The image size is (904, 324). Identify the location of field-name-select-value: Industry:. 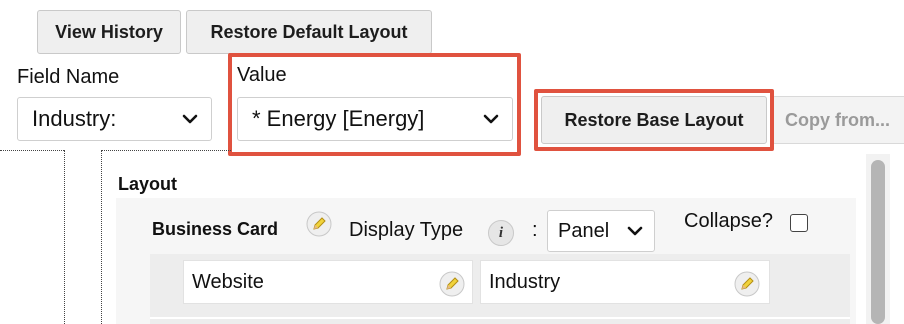
(74, 118).